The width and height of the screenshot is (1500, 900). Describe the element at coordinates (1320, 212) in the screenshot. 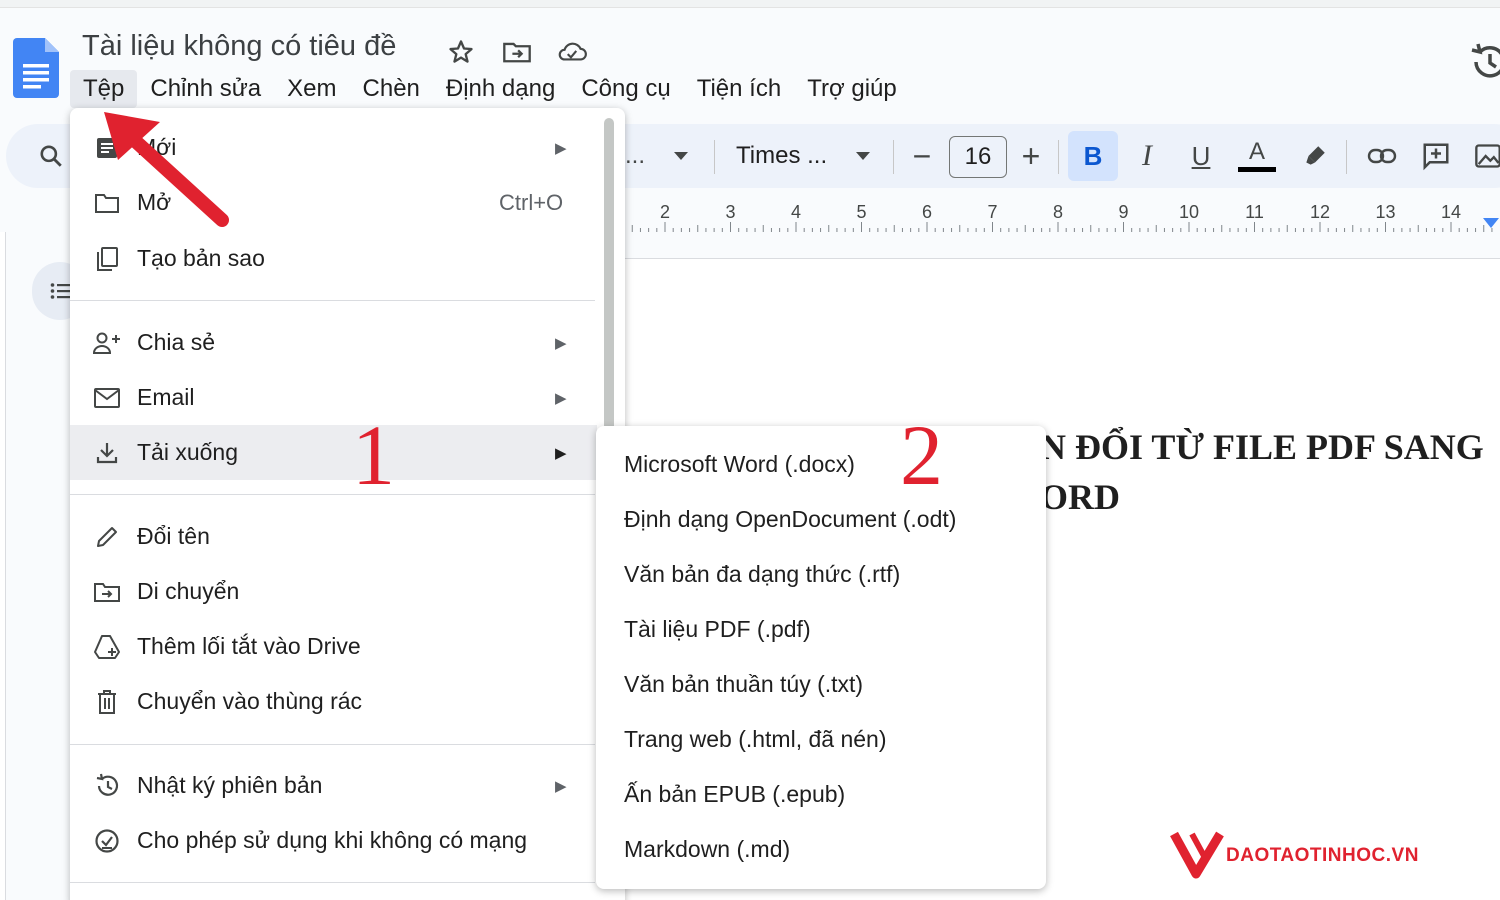

I see `ruler-number: 12` at that location.